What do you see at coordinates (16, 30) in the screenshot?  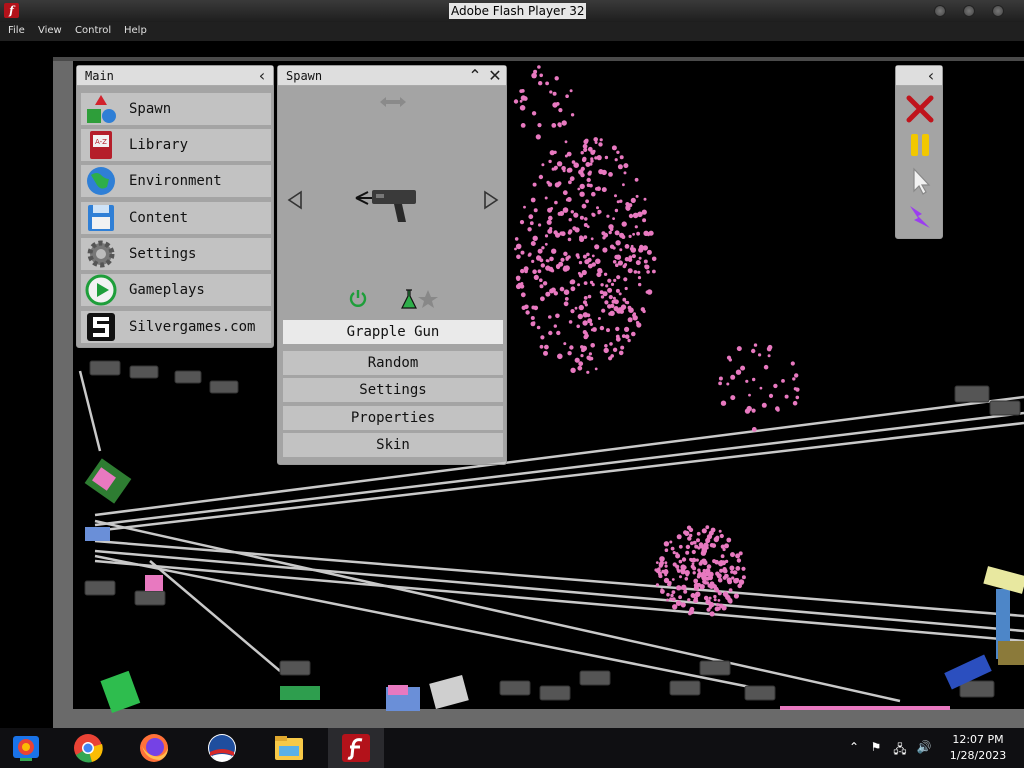 I see `menu-file: File` at bounding box center [16, 30].